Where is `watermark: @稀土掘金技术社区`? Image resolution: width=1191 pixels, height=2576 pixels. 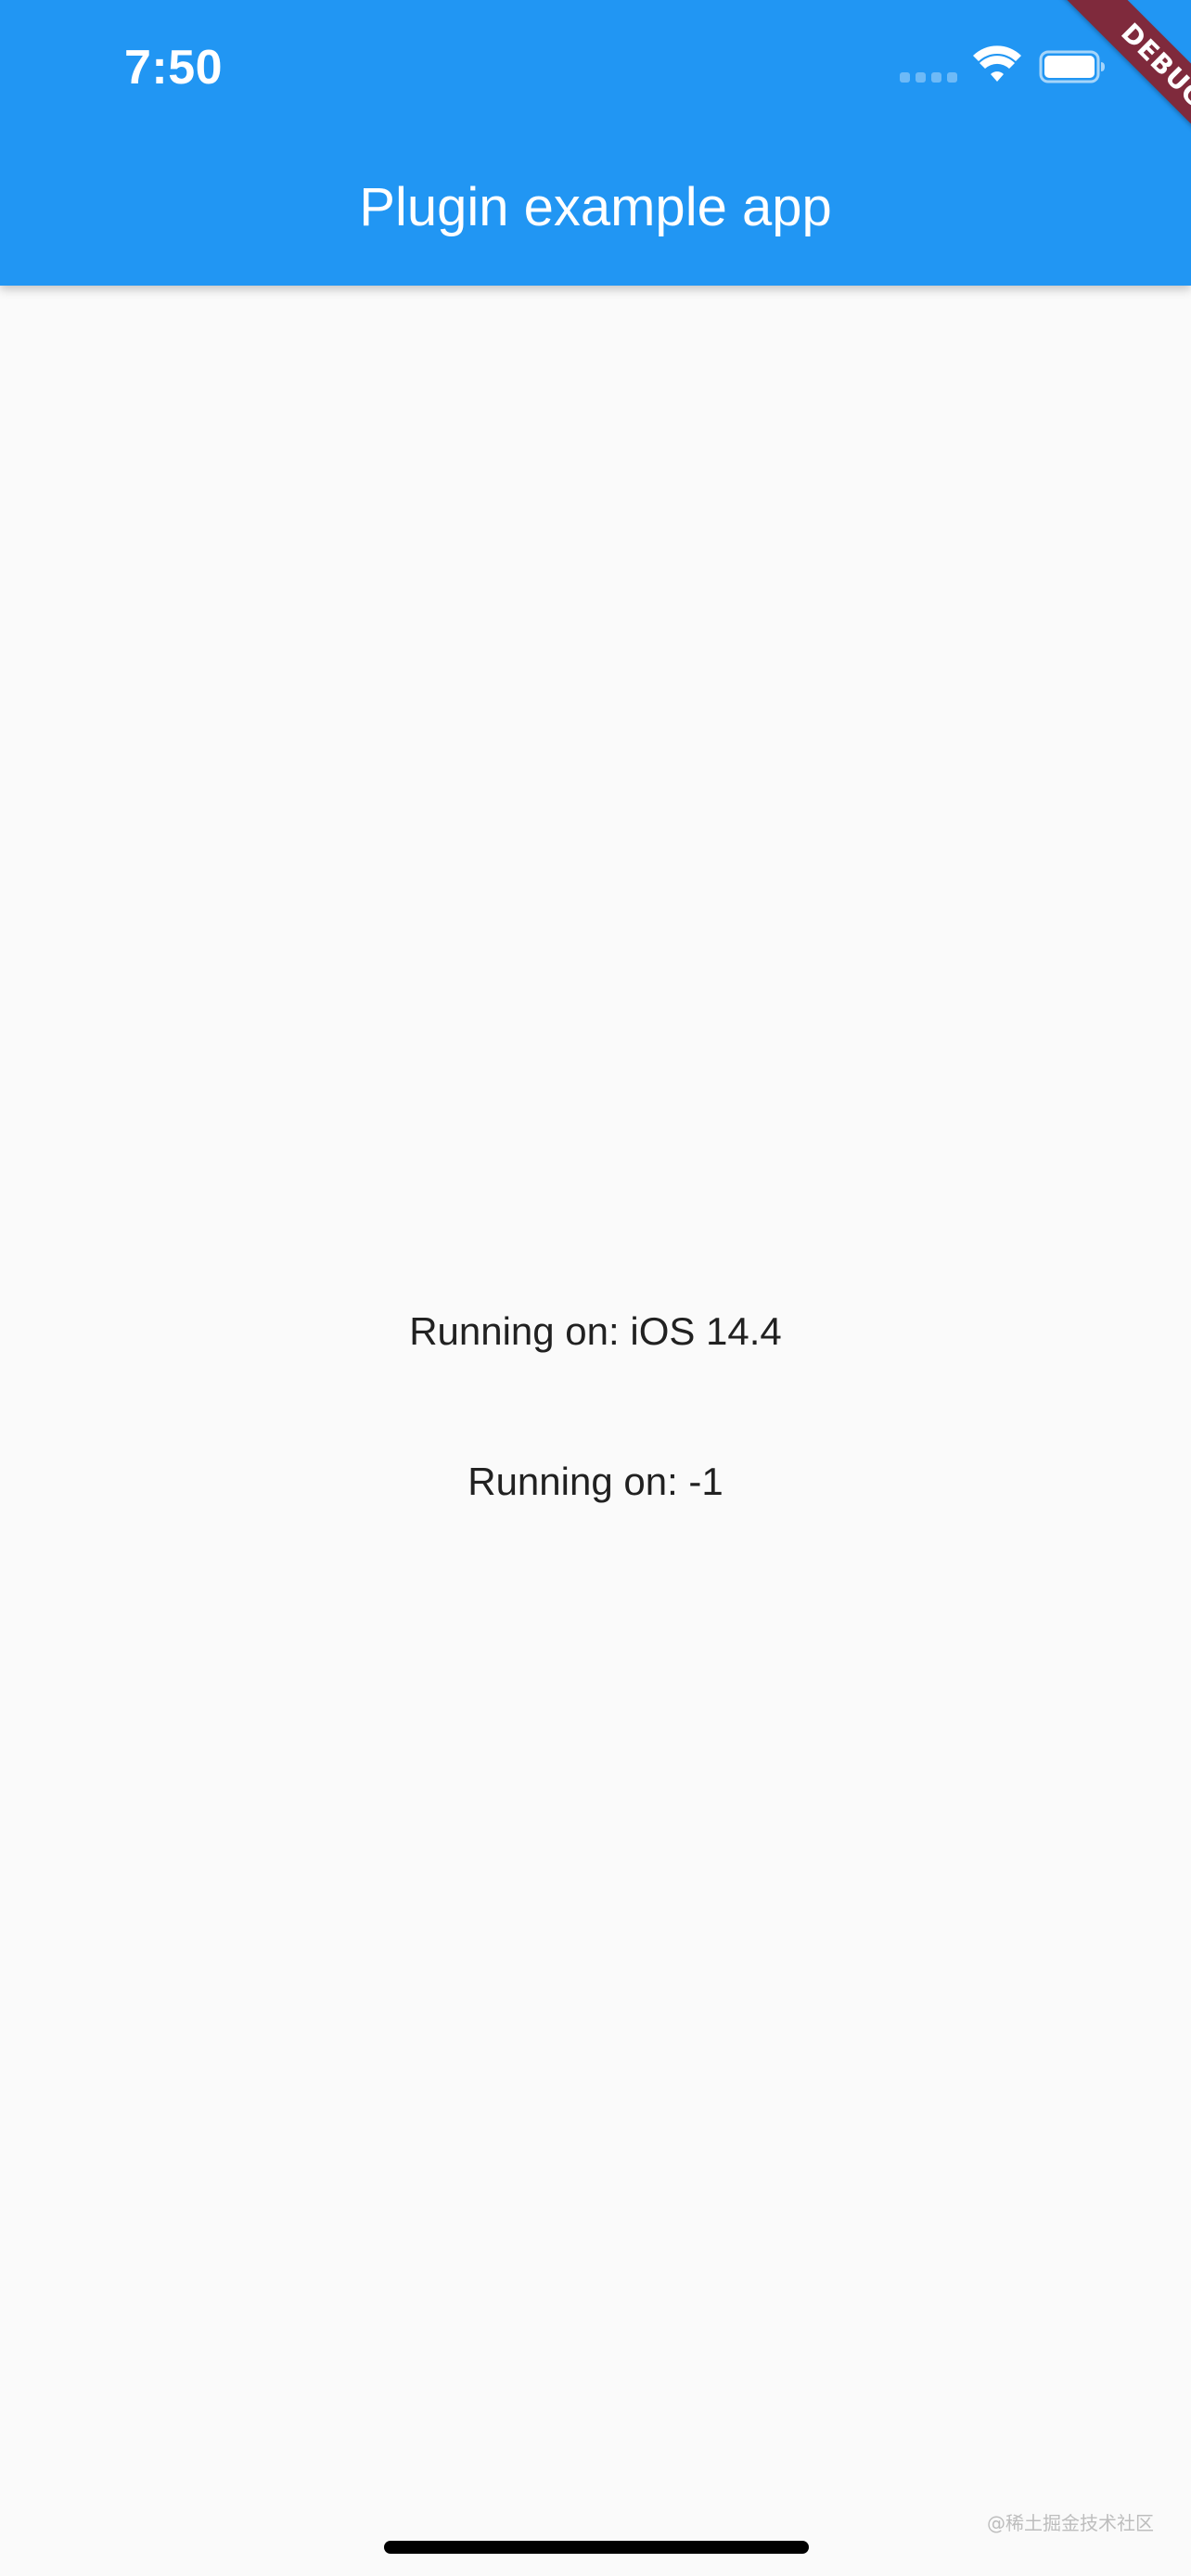
watermark: @稀土掘金技术社区 is located at coordinates (1070, 2523).